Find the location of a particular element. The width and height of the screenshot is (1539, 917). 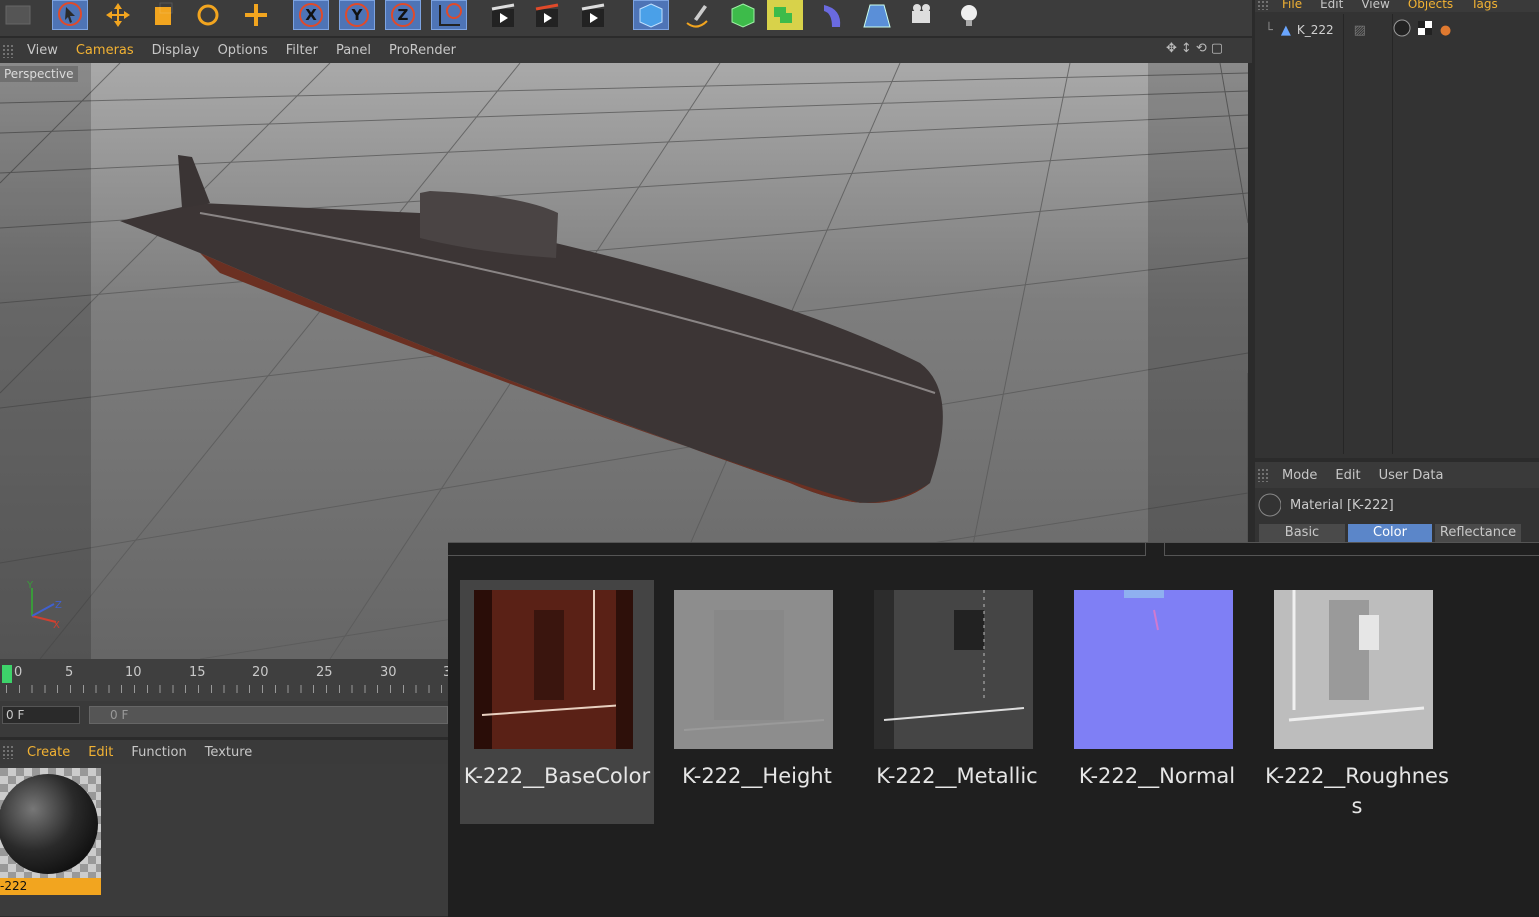

menu-objects: Objects is located at coordinates (1430, 5).